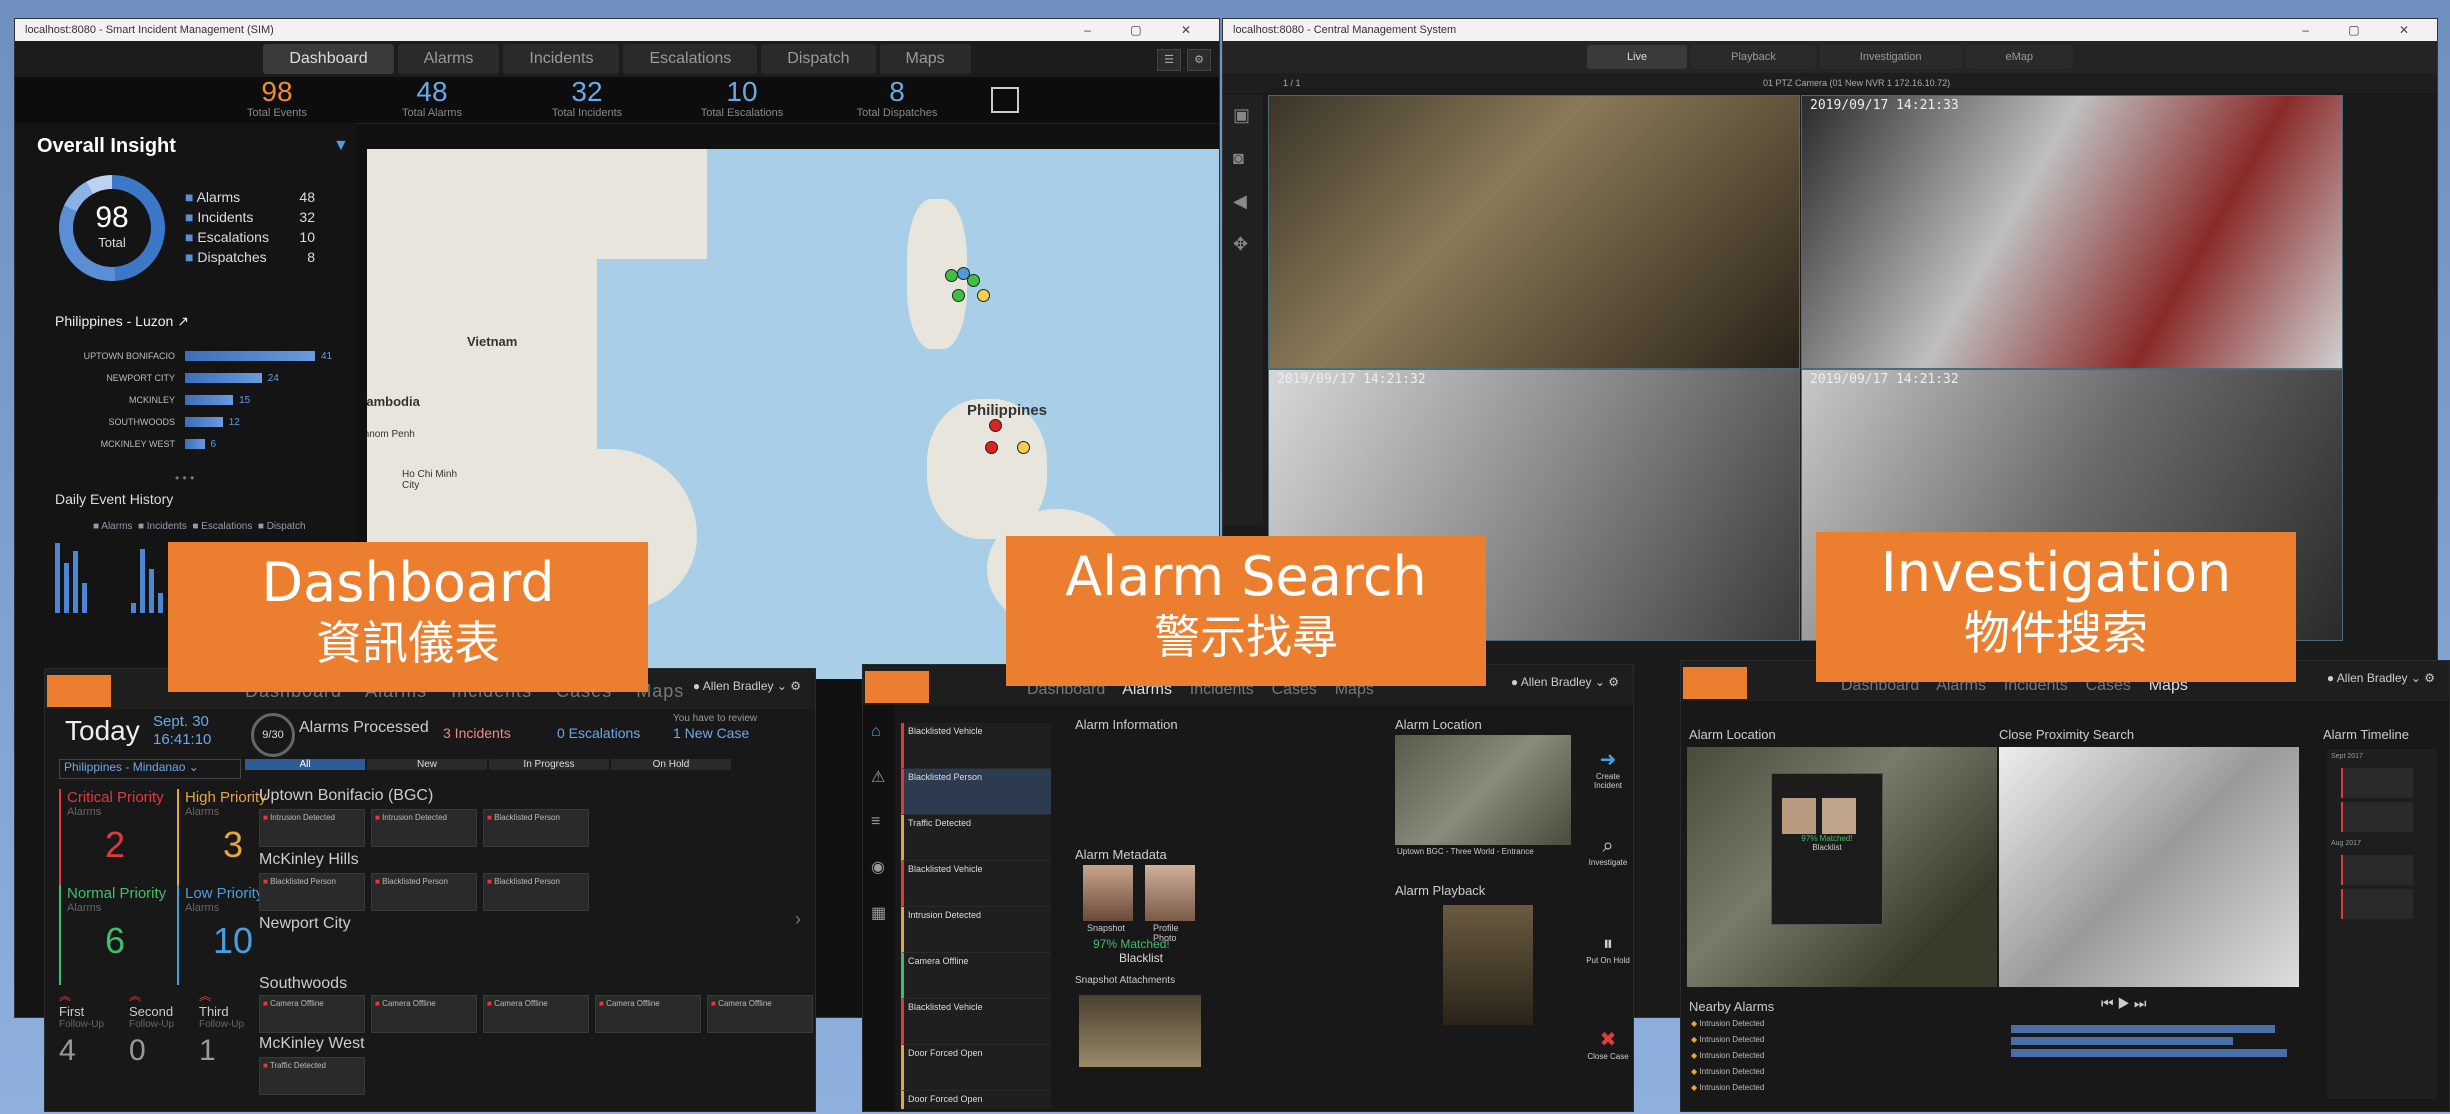  What do you see at coordinates (1608, 851) in the screenshot?
I see `investigate-button: ⌕ Investigate` at bounding box center [1608, 851].